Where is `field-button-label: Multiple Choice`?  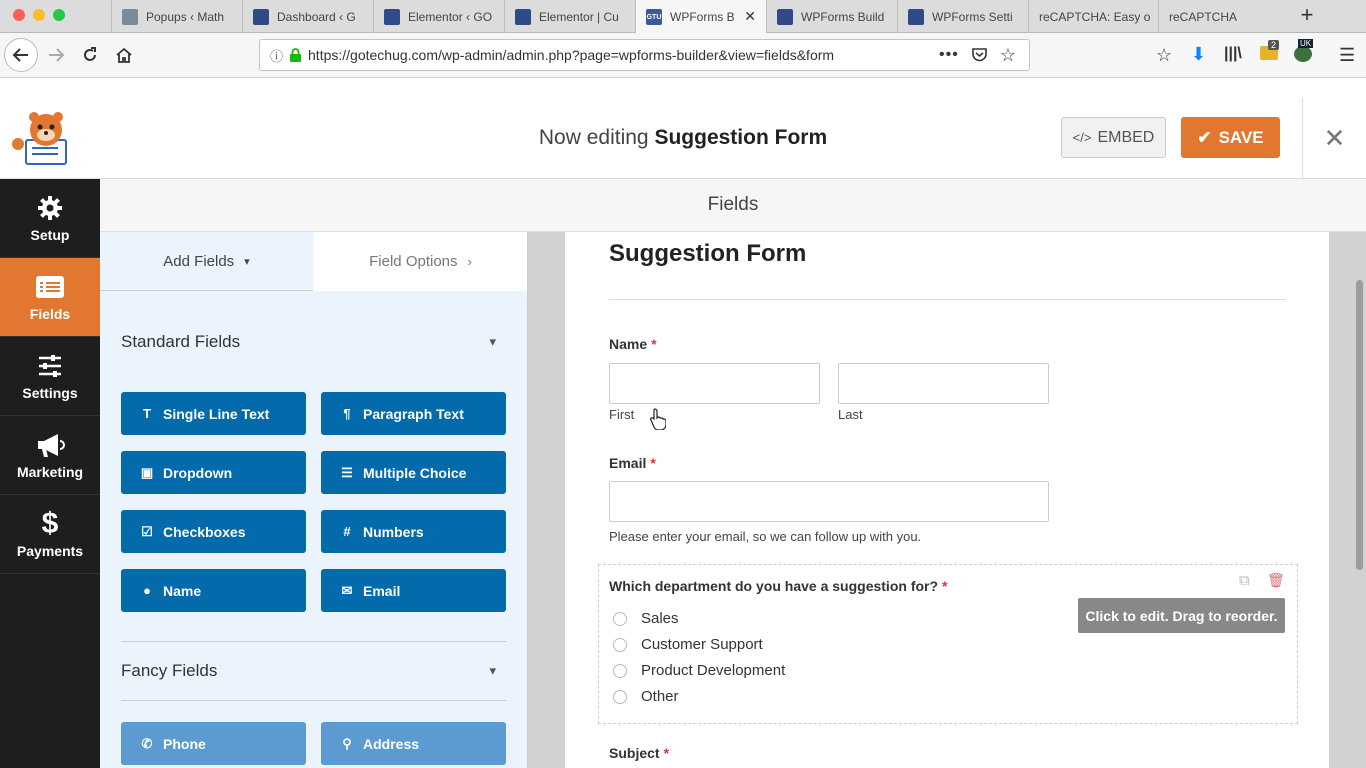
field-button-label: Multiple Choice is located at coordinates (415, 472).